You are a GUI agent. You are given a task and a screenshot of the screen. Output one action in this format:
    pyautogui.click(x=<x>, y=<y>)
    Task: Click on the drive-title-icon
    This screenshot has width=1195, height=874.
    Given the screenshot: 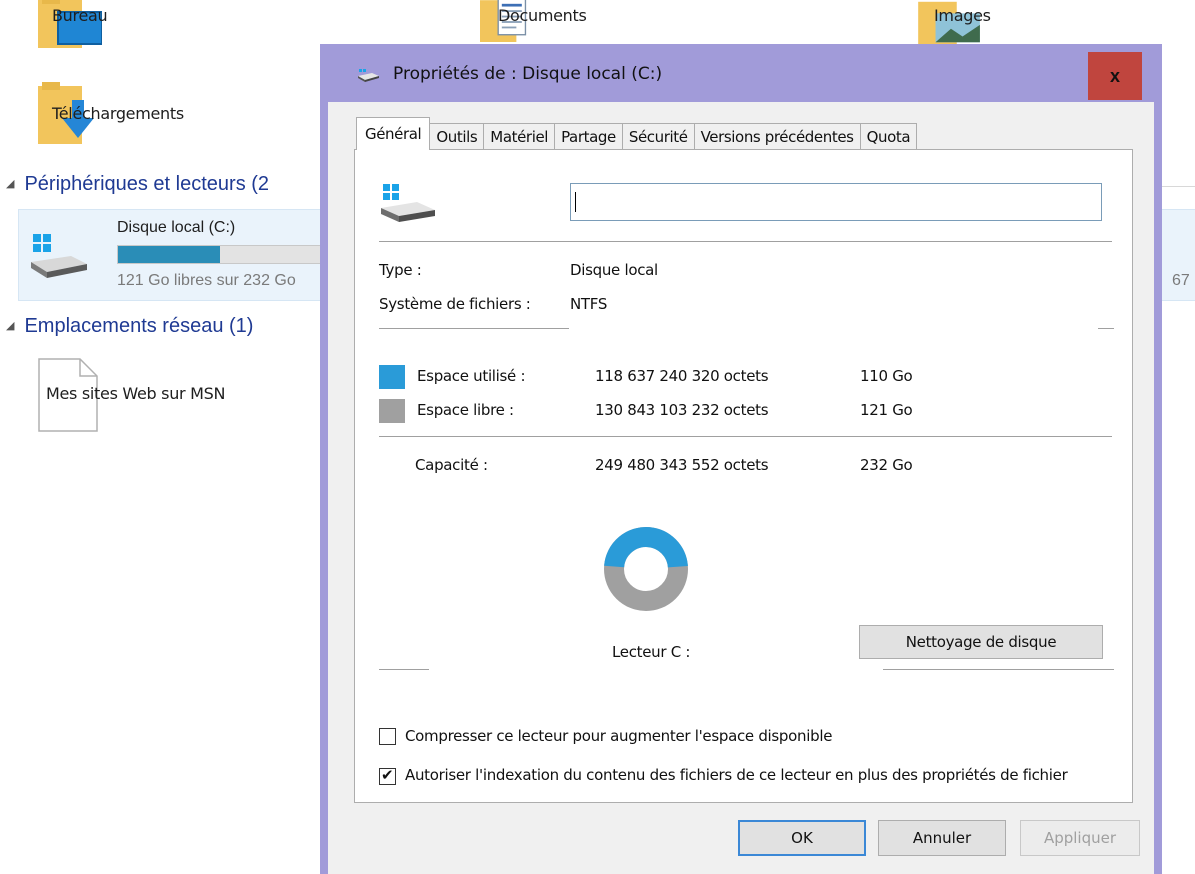 What is the action you would take?
    pyautogui.click(x=368, y=75)
    